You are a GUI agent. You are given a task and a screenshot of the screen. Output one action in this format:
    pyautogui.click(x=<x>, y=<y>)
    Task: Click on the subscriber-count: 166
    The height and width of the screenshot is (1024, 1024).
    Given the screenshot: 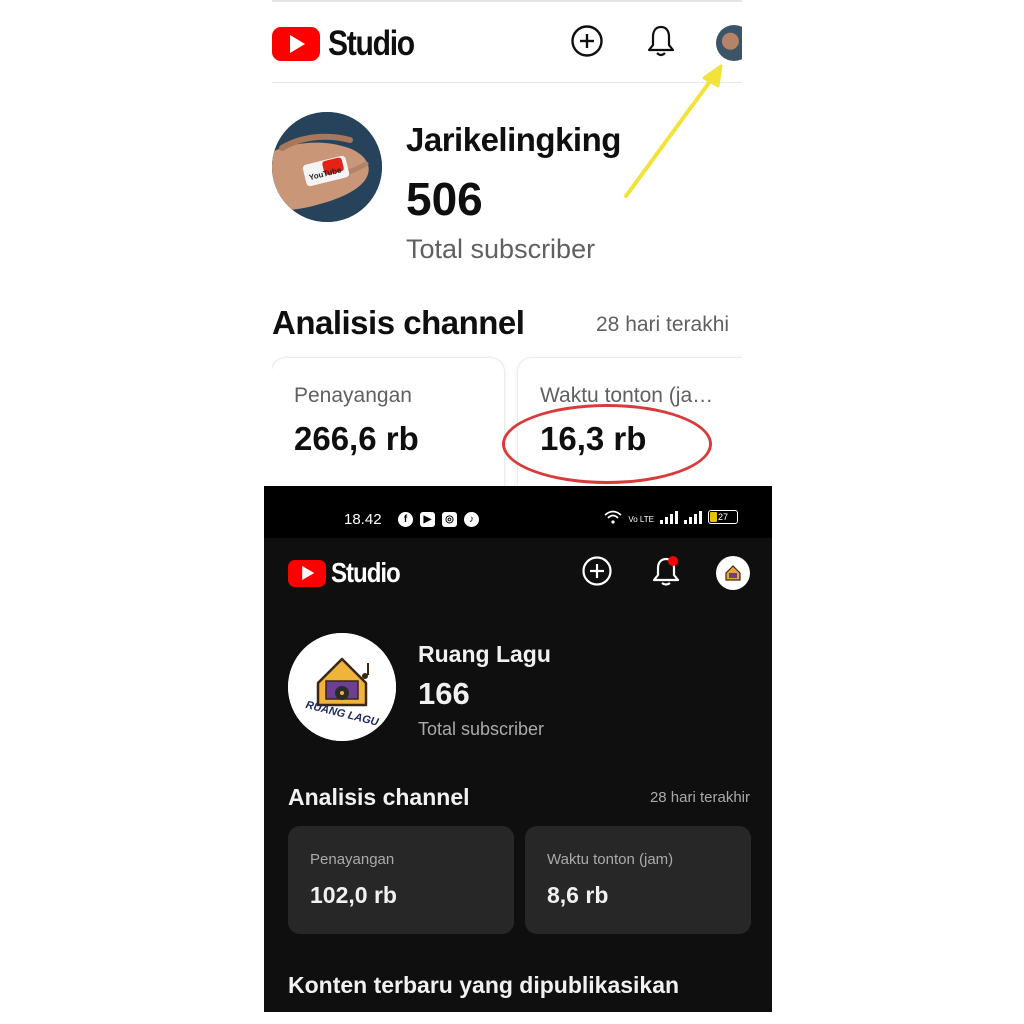 What is the action you would take?
    pyautogui.click(x=444, y=693)
    